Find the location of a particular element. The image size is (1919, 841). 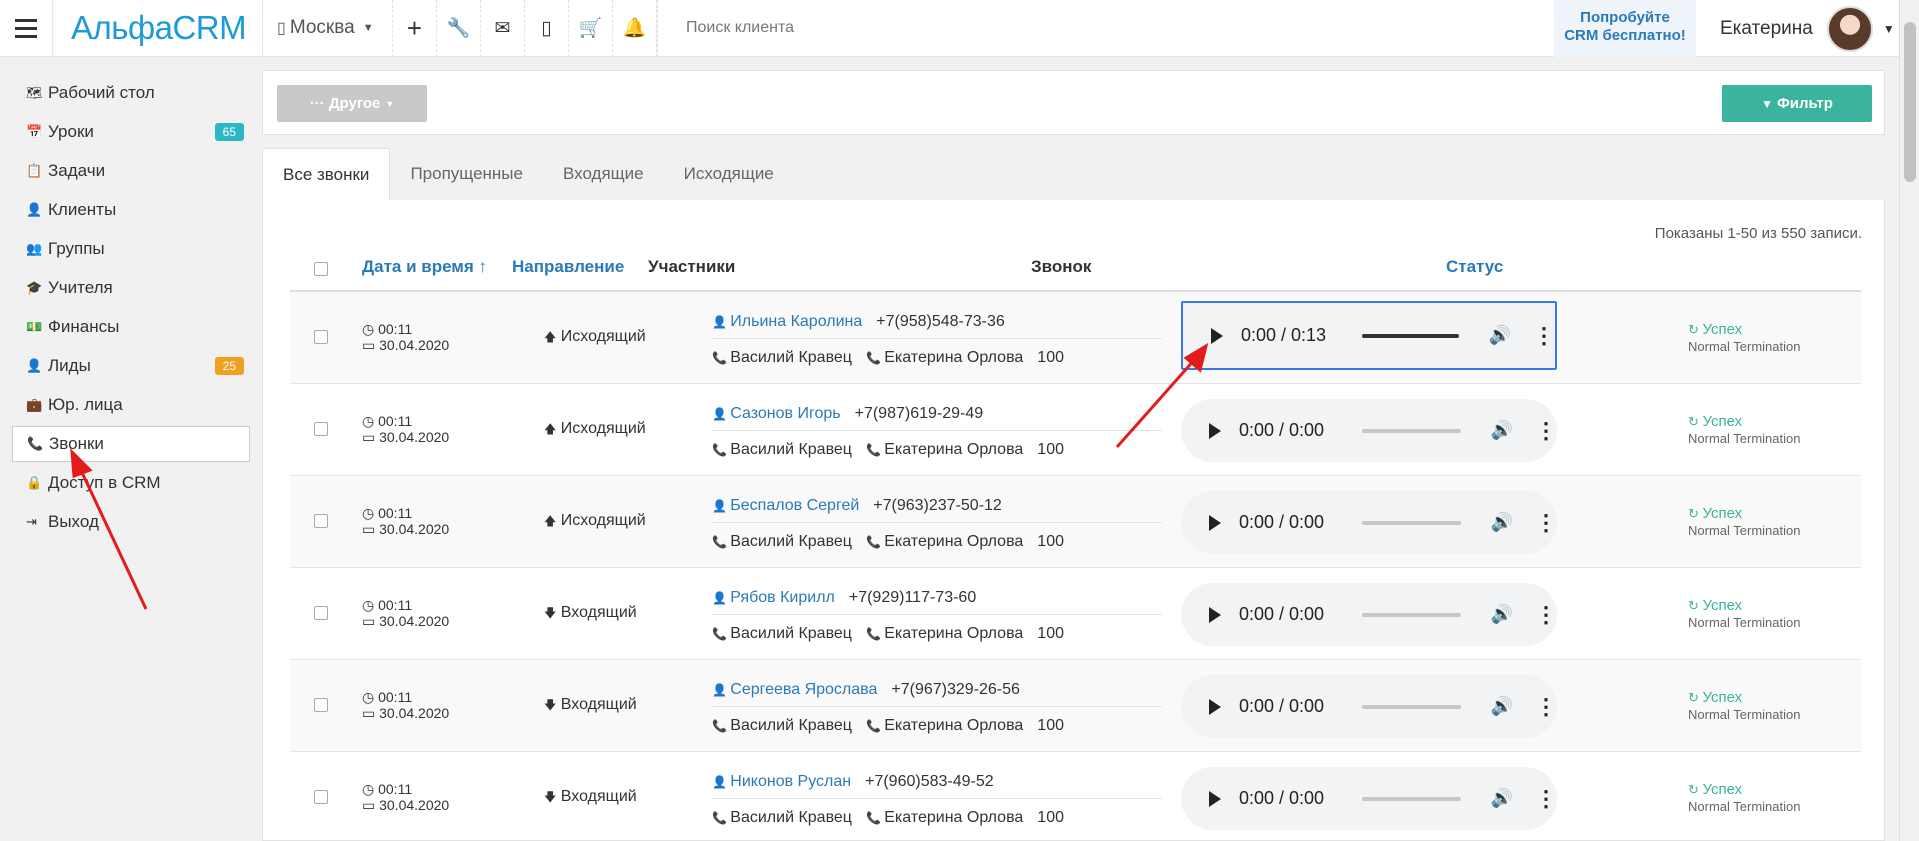

tab-3: Исходящие is located at coordinates (729, 174).